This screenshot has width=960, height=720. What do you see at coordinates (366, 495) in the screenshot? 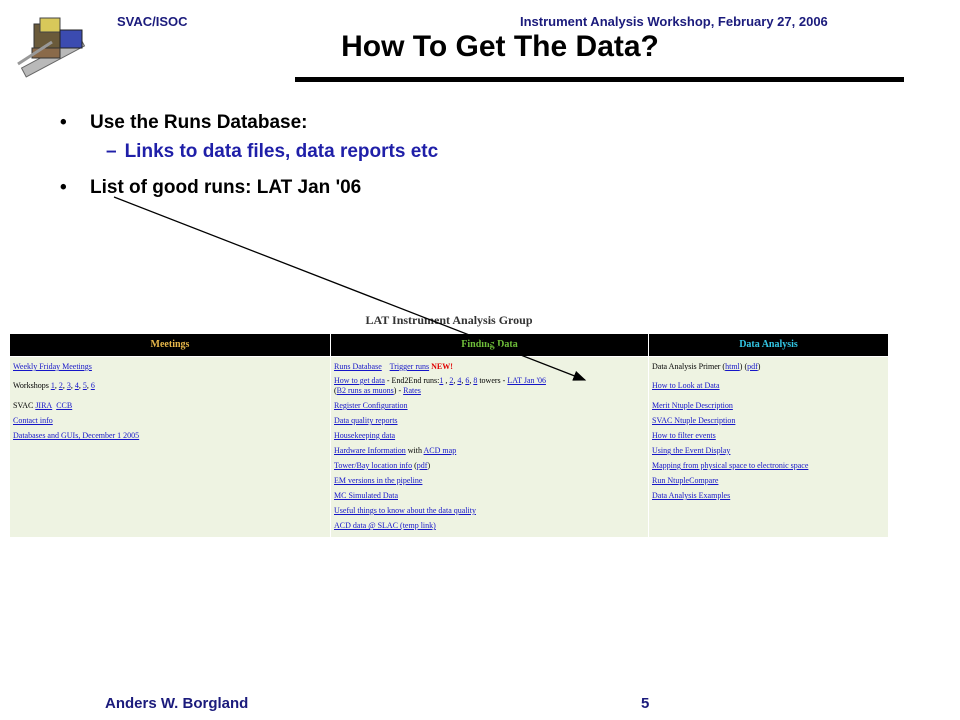
I see `mc-simulated-link: MC Simulated Data` at bounding box center [366, 495].